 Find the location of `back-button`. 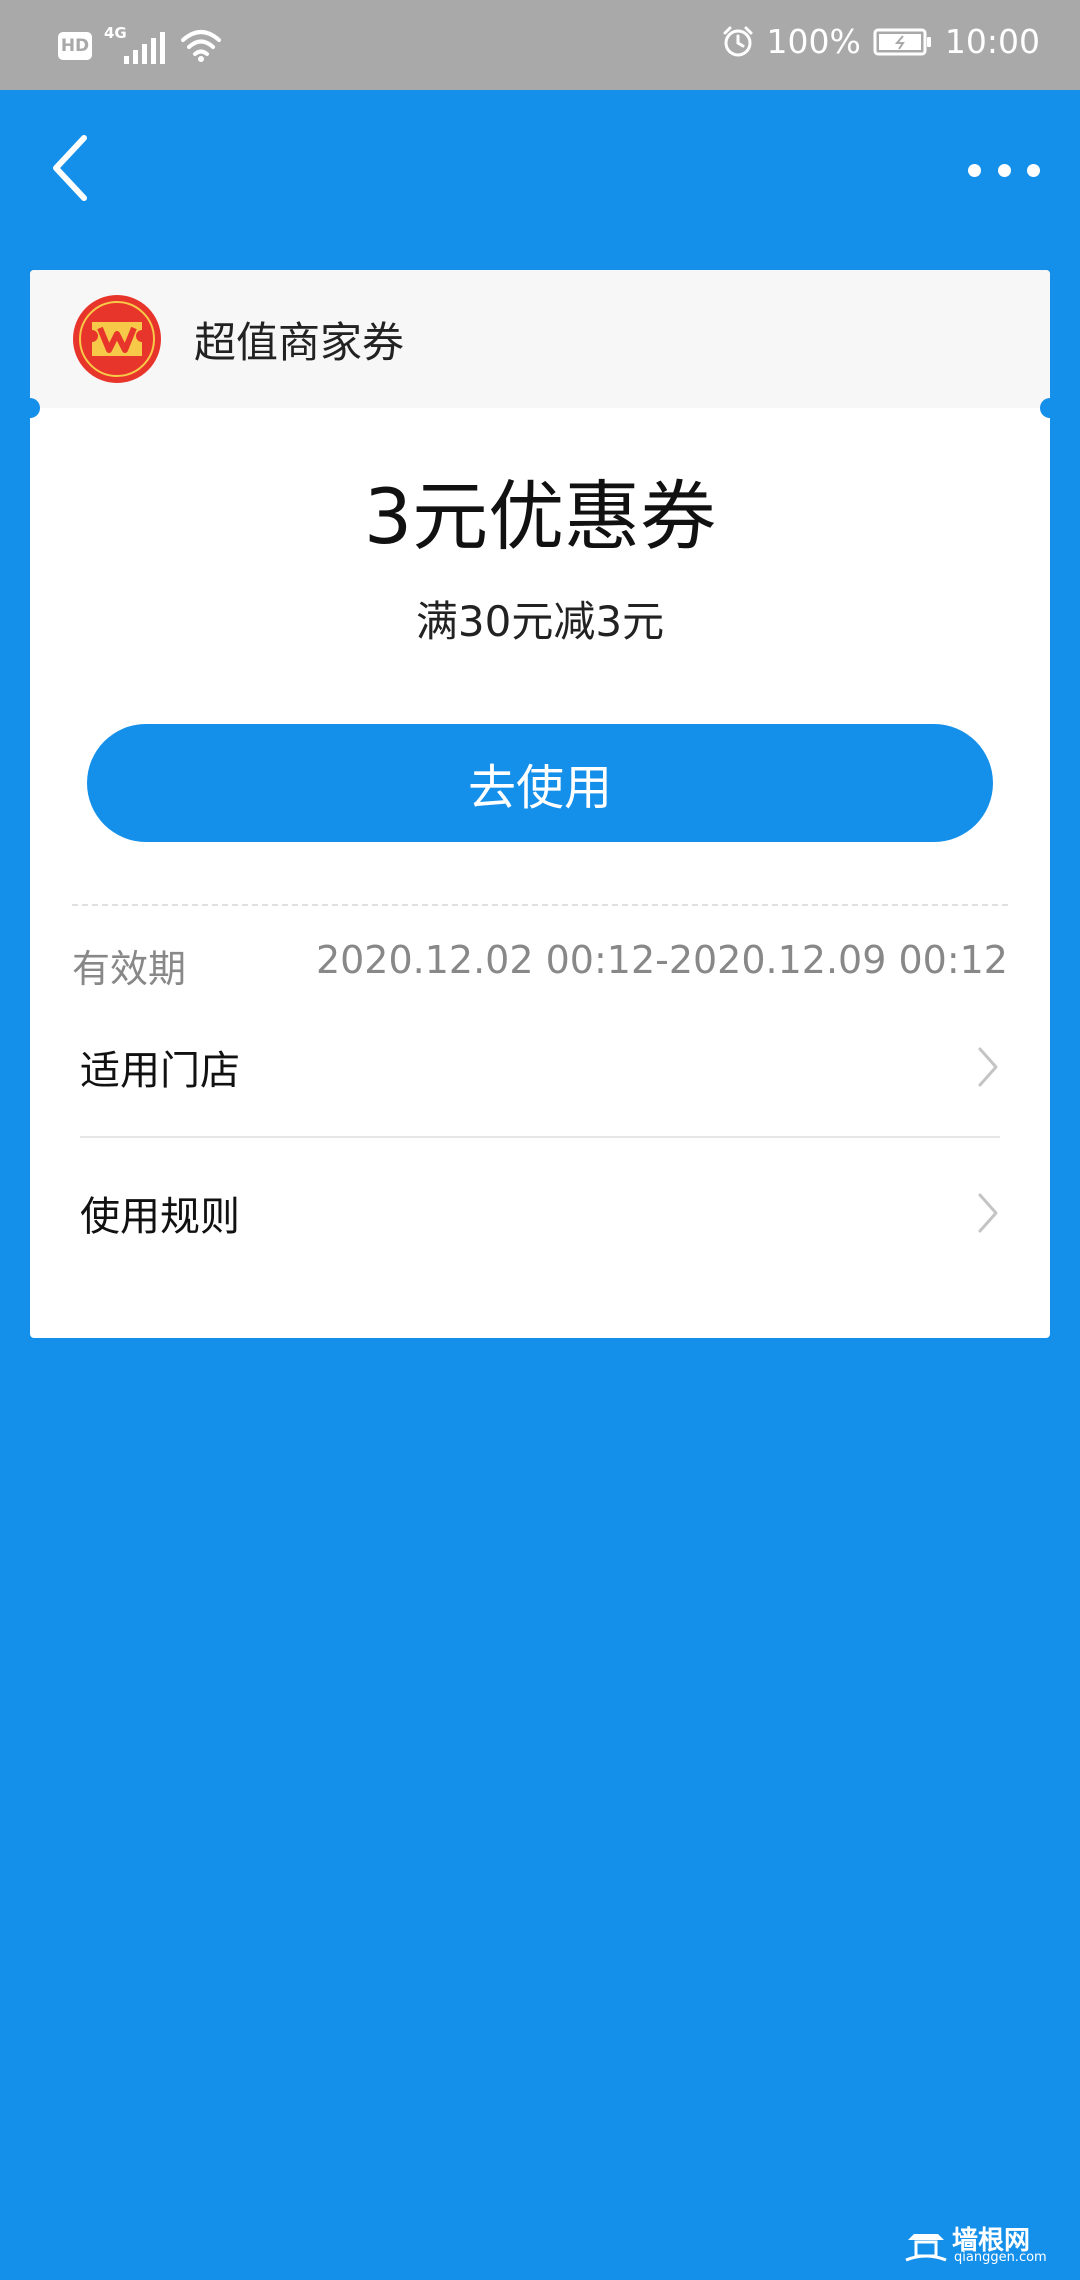

back-button is located at coordinates (70, 168).